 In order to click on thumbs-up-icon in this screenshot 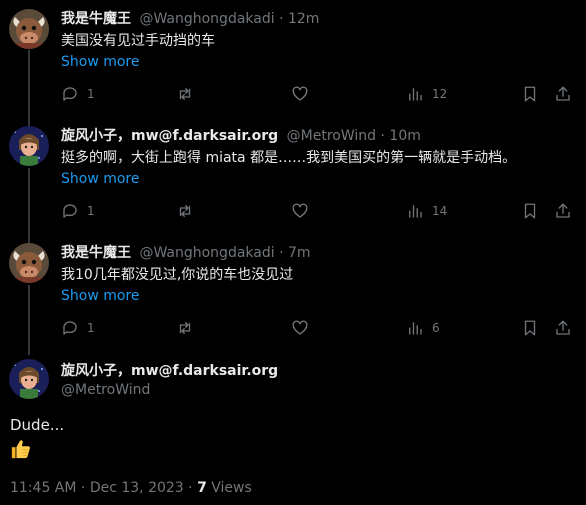, I will do `click(21, 449)`.